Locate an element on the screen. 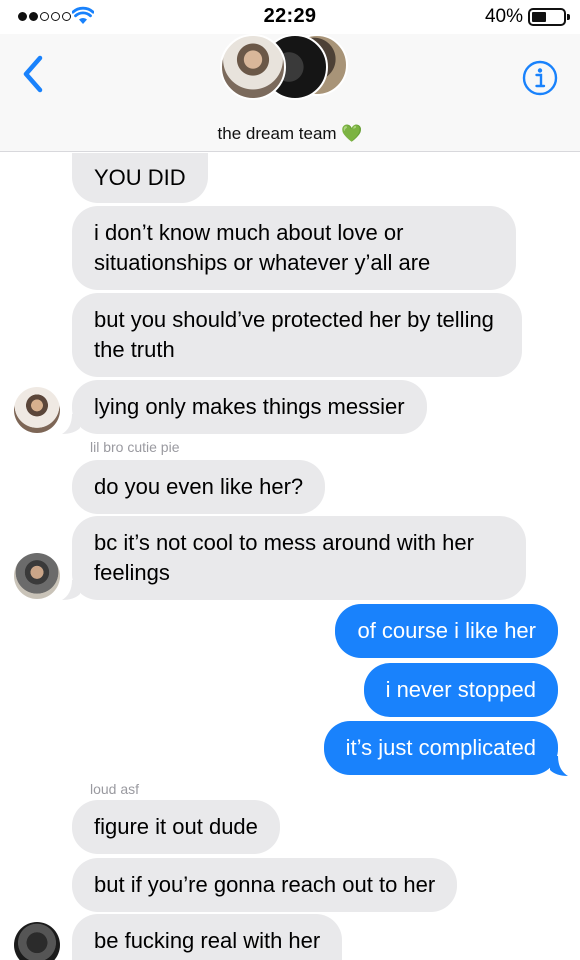 The height and width of the screenshot is (960, 580). sender-name: loud asf is located at coordinates (115, 789).